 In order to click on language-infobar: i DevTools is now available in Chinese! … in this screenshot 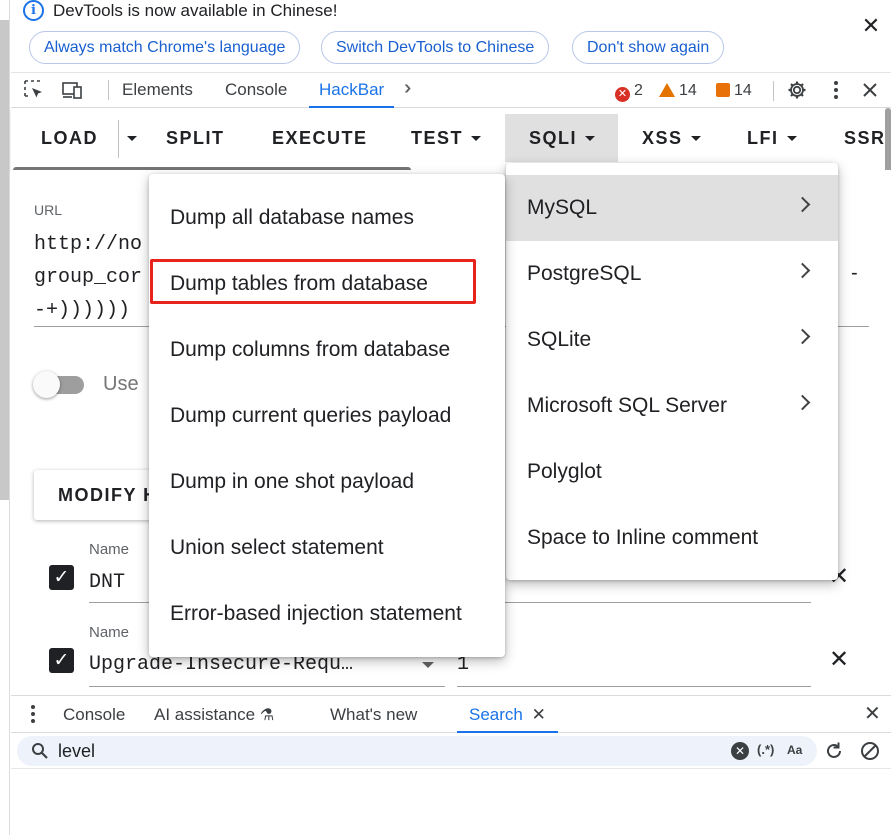, I will do `click(451, 35)`.